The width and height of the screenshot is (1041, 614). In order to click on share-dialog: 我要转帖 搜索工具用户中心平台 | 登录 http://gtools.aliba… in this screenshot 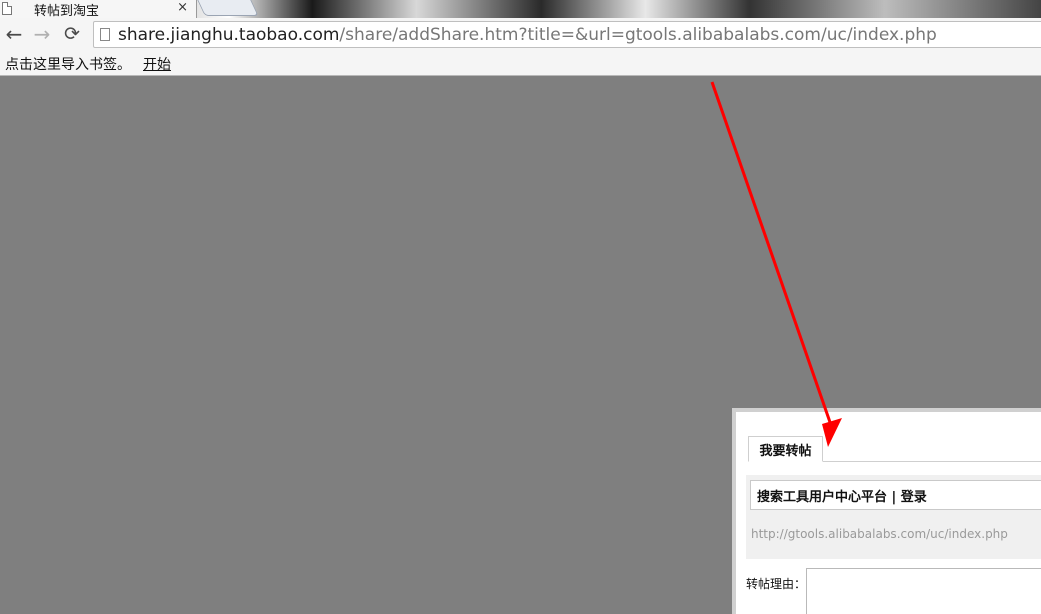, I will do `click(886, 511)`.